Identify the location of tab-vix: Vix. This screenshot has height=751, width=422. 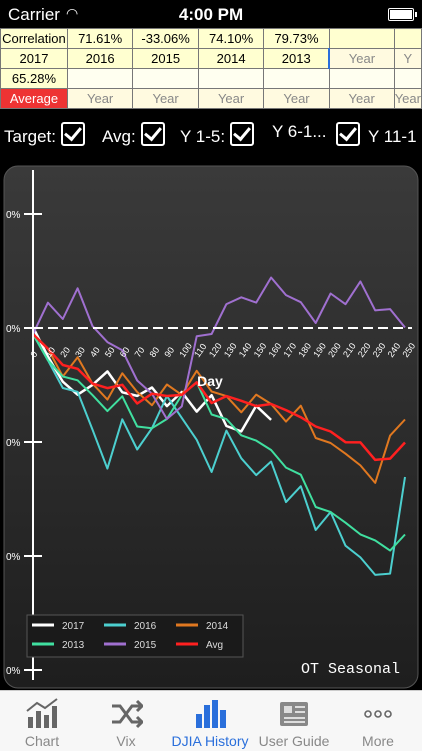
(126, 721).